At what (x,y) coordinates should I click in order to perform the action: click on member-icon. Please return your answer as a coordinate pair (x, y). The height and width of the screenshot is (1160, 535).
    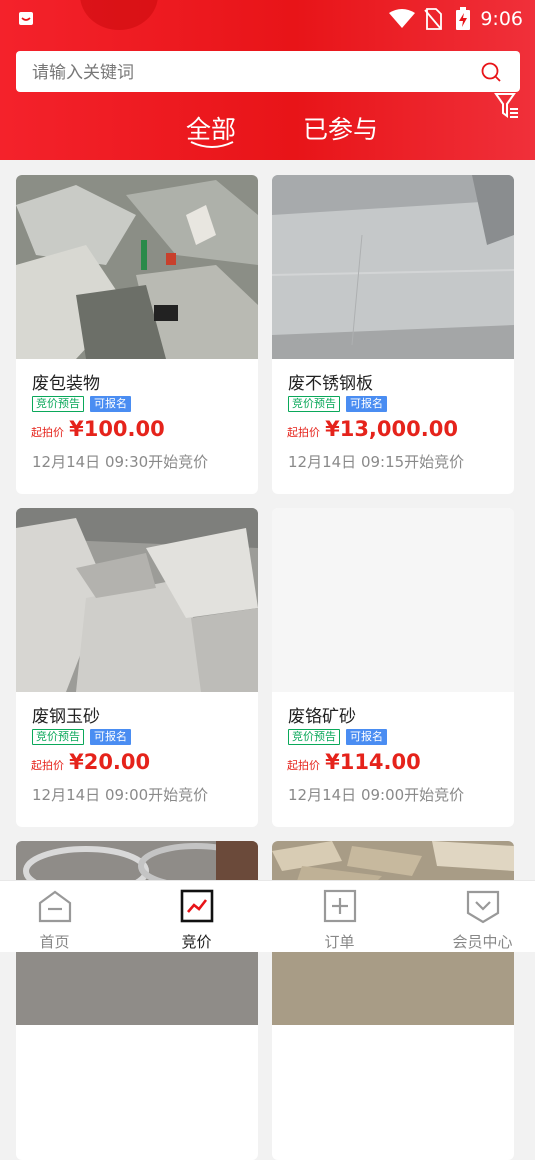
    Looking at the image, I should click on (482, 907).